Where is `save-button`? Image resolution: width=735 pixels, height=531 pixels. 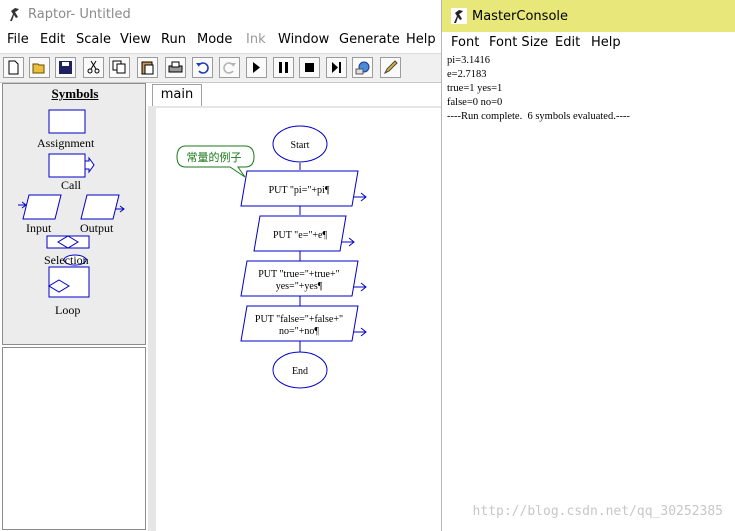
save-button is located at coordinates (65, 67).